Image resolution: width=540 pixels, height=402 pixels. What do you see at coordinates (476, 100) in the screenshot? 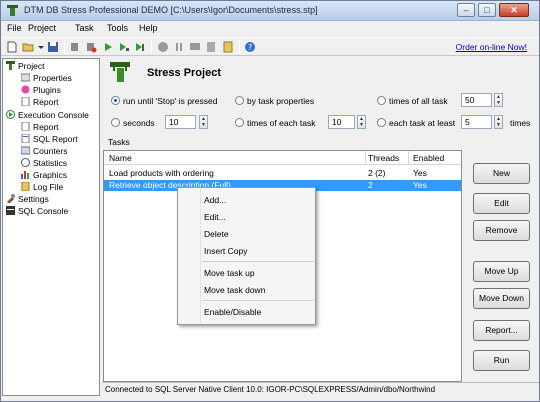
I see `times-of-all-task-input: 50` at bounding box center [476, 100].